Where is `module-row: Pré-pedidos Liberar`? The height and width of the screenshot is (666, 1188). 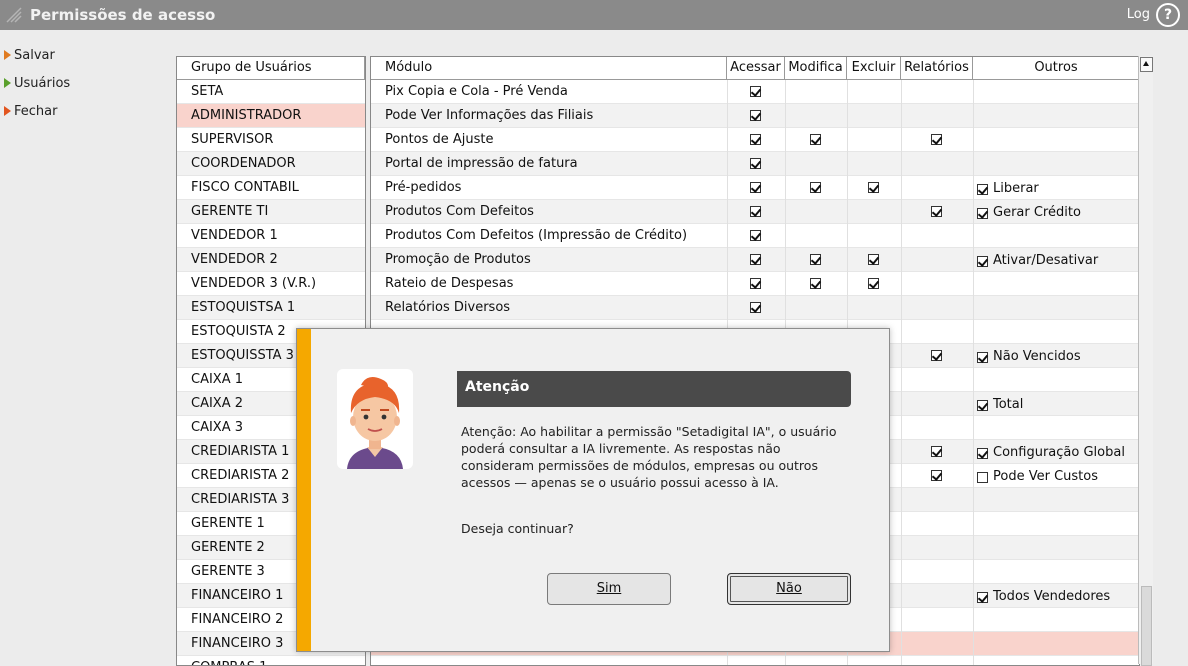
module-row: Pré-pedidos Liberar is located at coordinates (755, 188).